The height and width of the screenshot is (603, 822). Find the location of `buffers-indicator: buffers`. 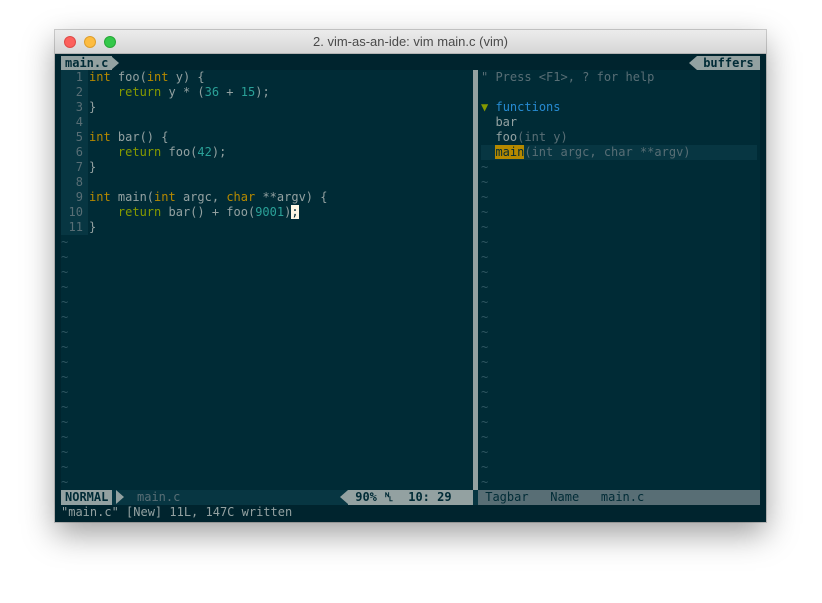

buffers-indicator: buffers is located at coordinates (728, 63).